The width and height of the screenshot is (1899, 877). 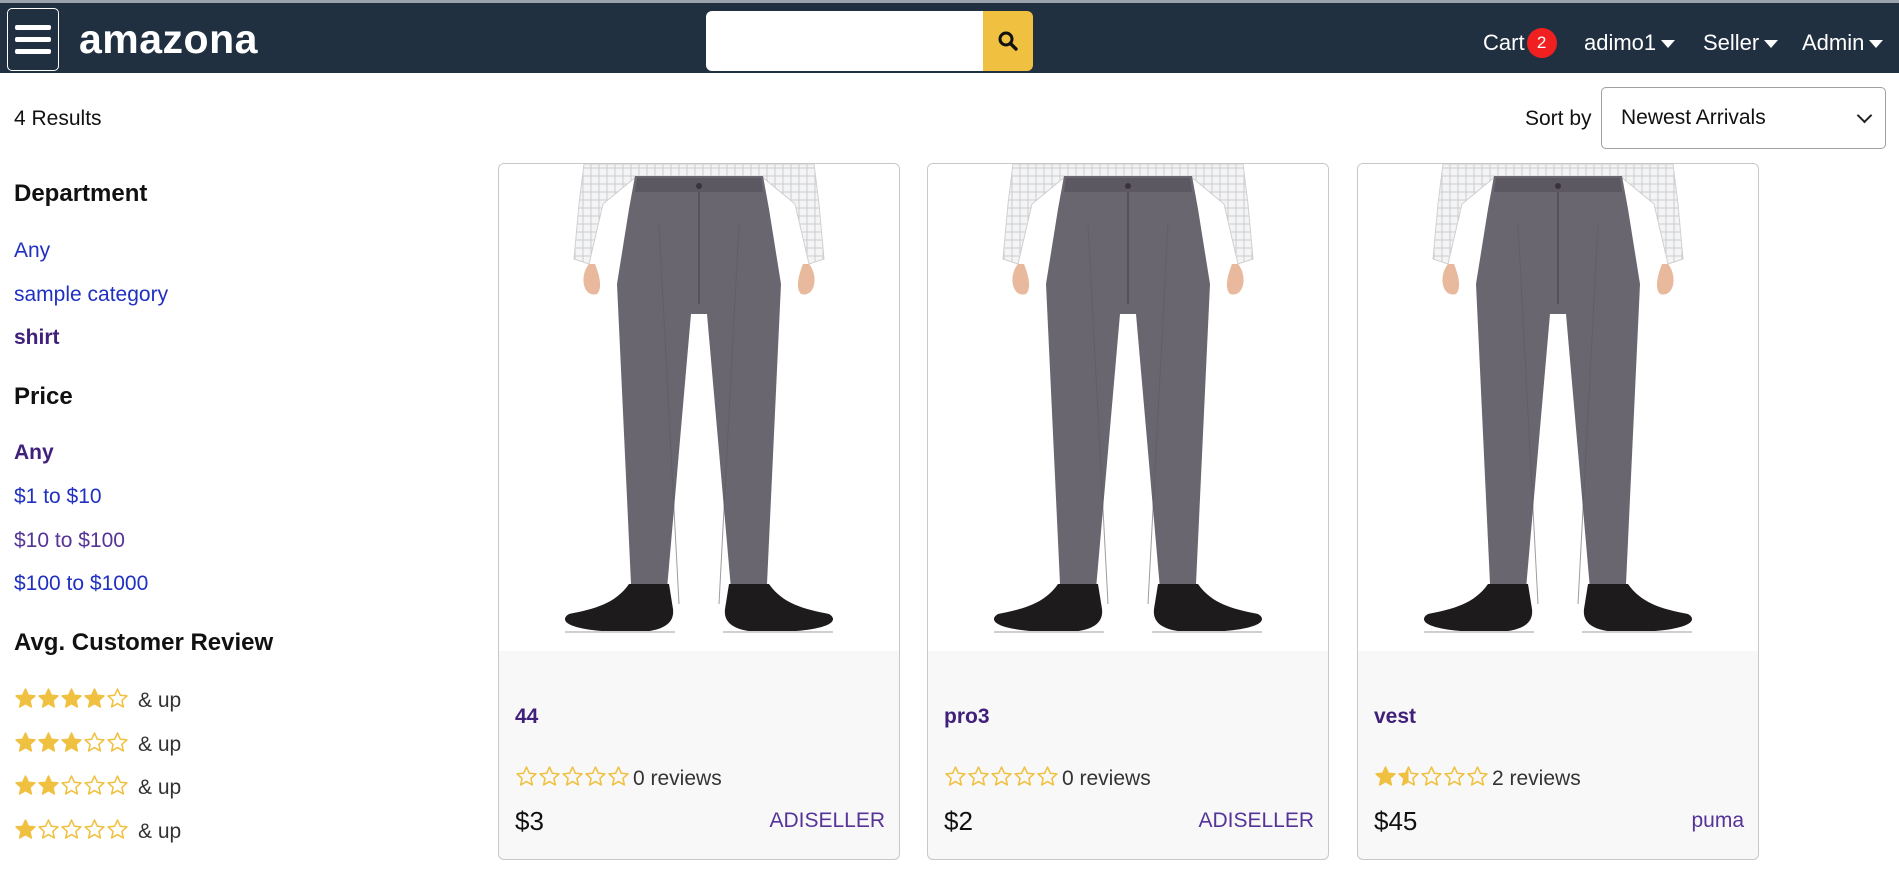 What do you see at coordinates (81, 193) in the screenshot?
I see `department-heading: Department` at bounding box center [81, 193].